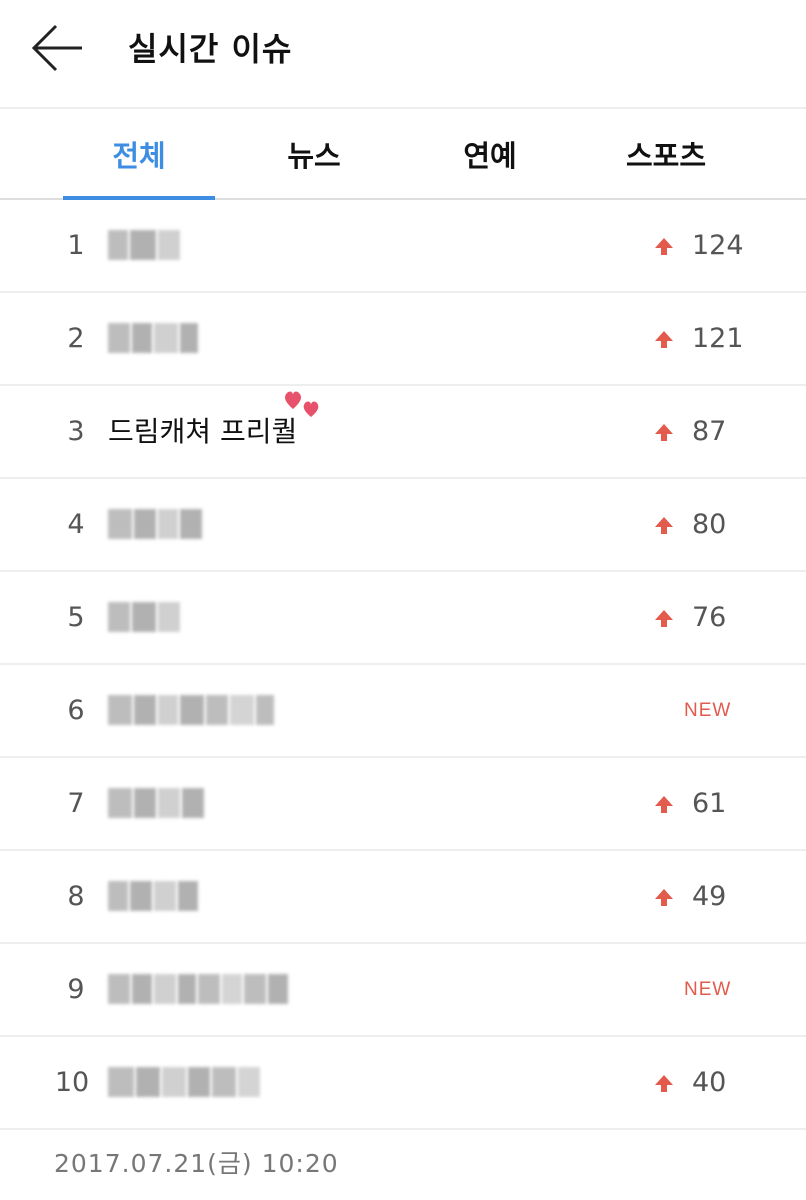 The image size is (806, 1200). Describe the element at coordinates (709, 431) in the screenshot. I see `rank-change-value: 87` at that location.